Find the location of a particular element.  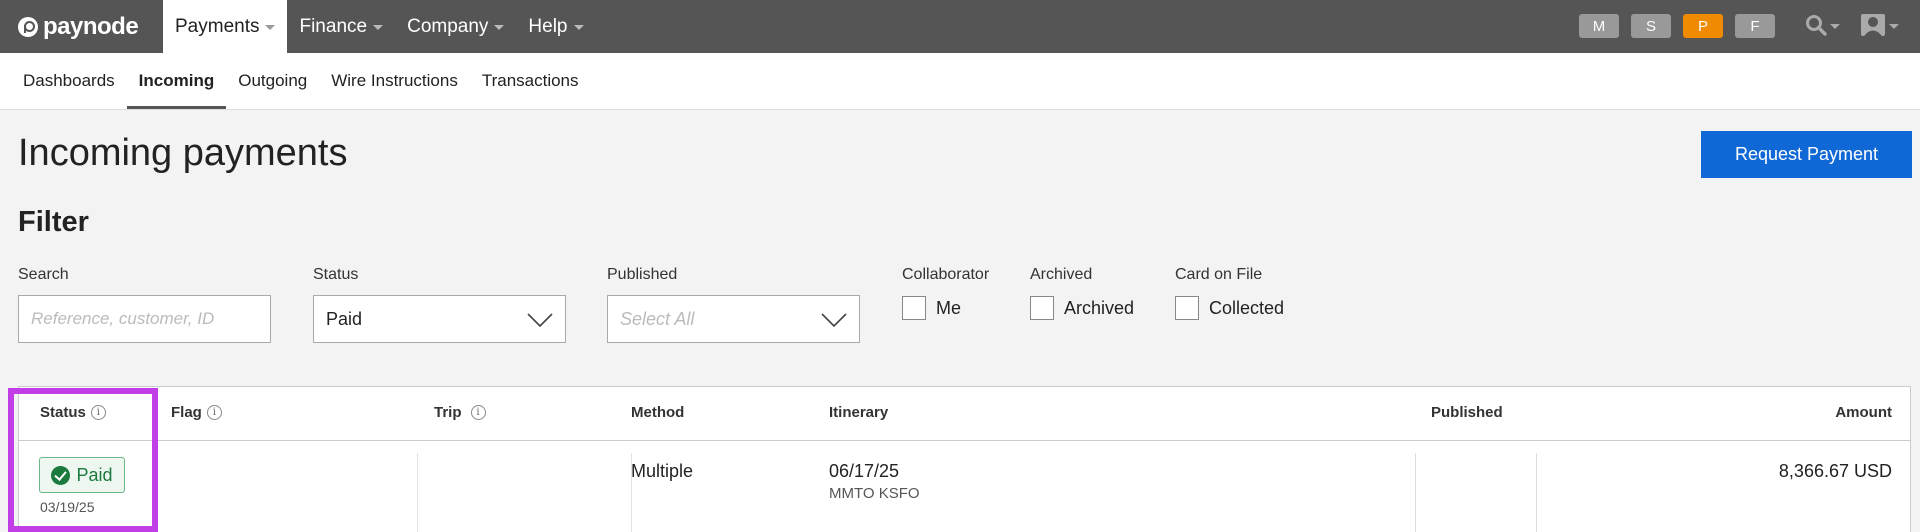

column-header-flag: Flag i is located at coordinates (196, 412).